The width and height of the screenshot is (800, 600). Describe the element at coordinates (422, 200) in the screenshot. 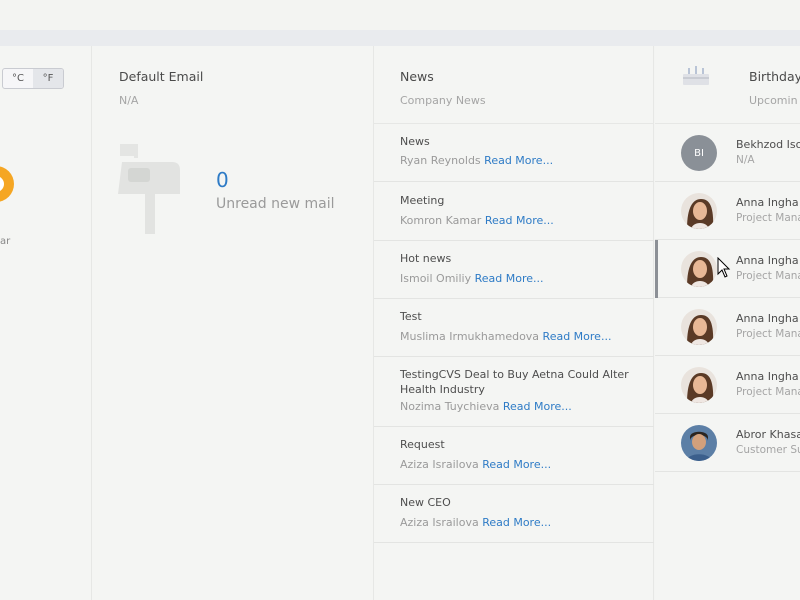

I see `news-item-title: Meeting` at that location.